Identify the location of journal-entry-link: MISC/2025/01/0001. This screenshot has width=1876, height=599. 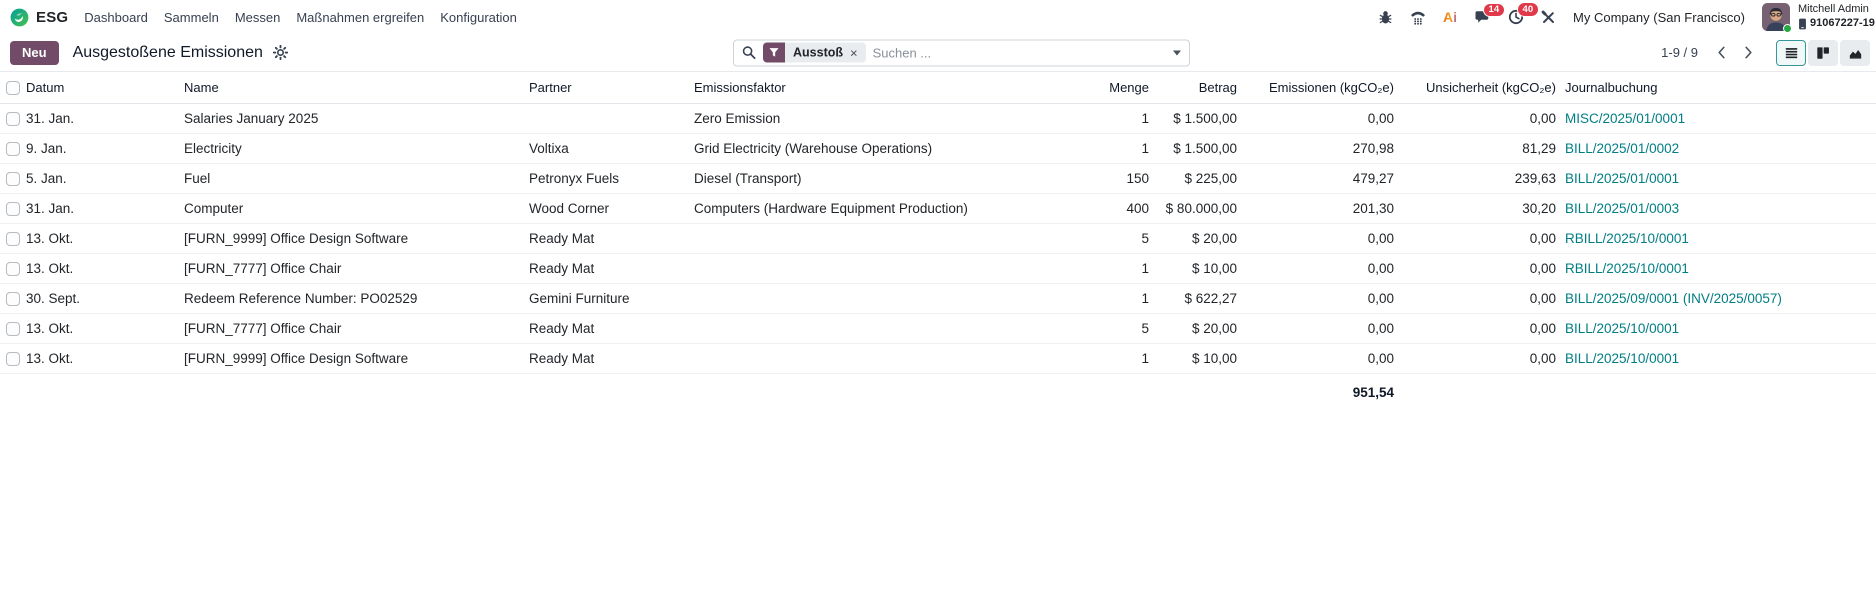
(1625, 118).